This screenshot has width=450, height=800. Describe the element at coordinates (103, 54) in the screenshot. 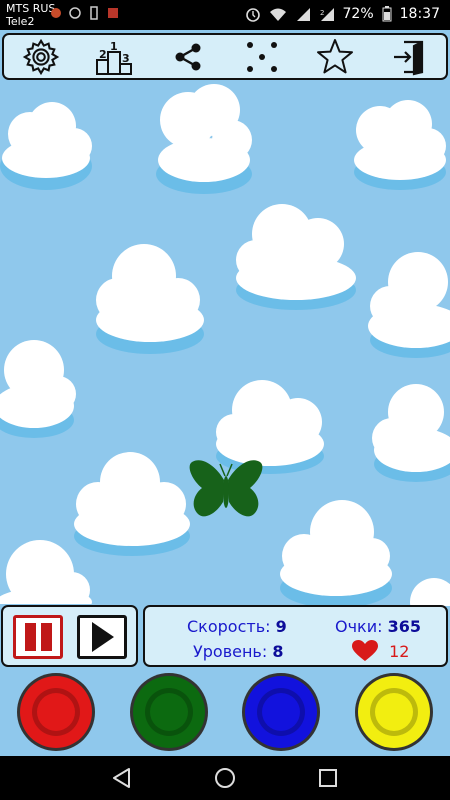

I see `podium-place-2: 2` at that location.